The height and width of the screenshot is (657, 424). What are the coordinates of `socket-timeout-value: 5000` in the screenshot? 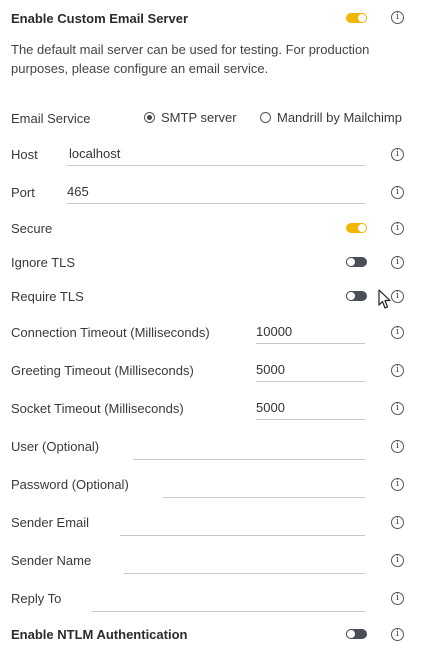 It's located at (270, 407).